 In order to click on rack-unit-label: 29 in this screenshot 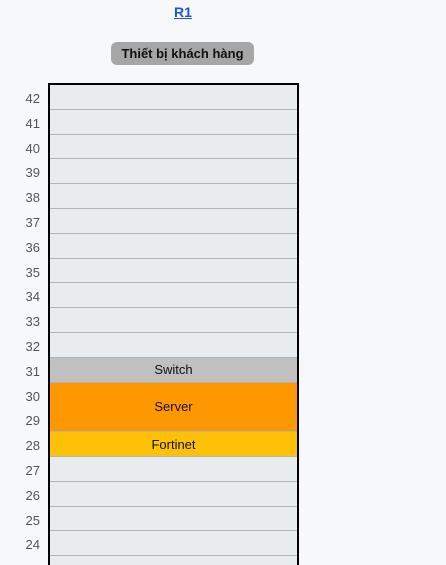, I will do `click(32, 421)`.